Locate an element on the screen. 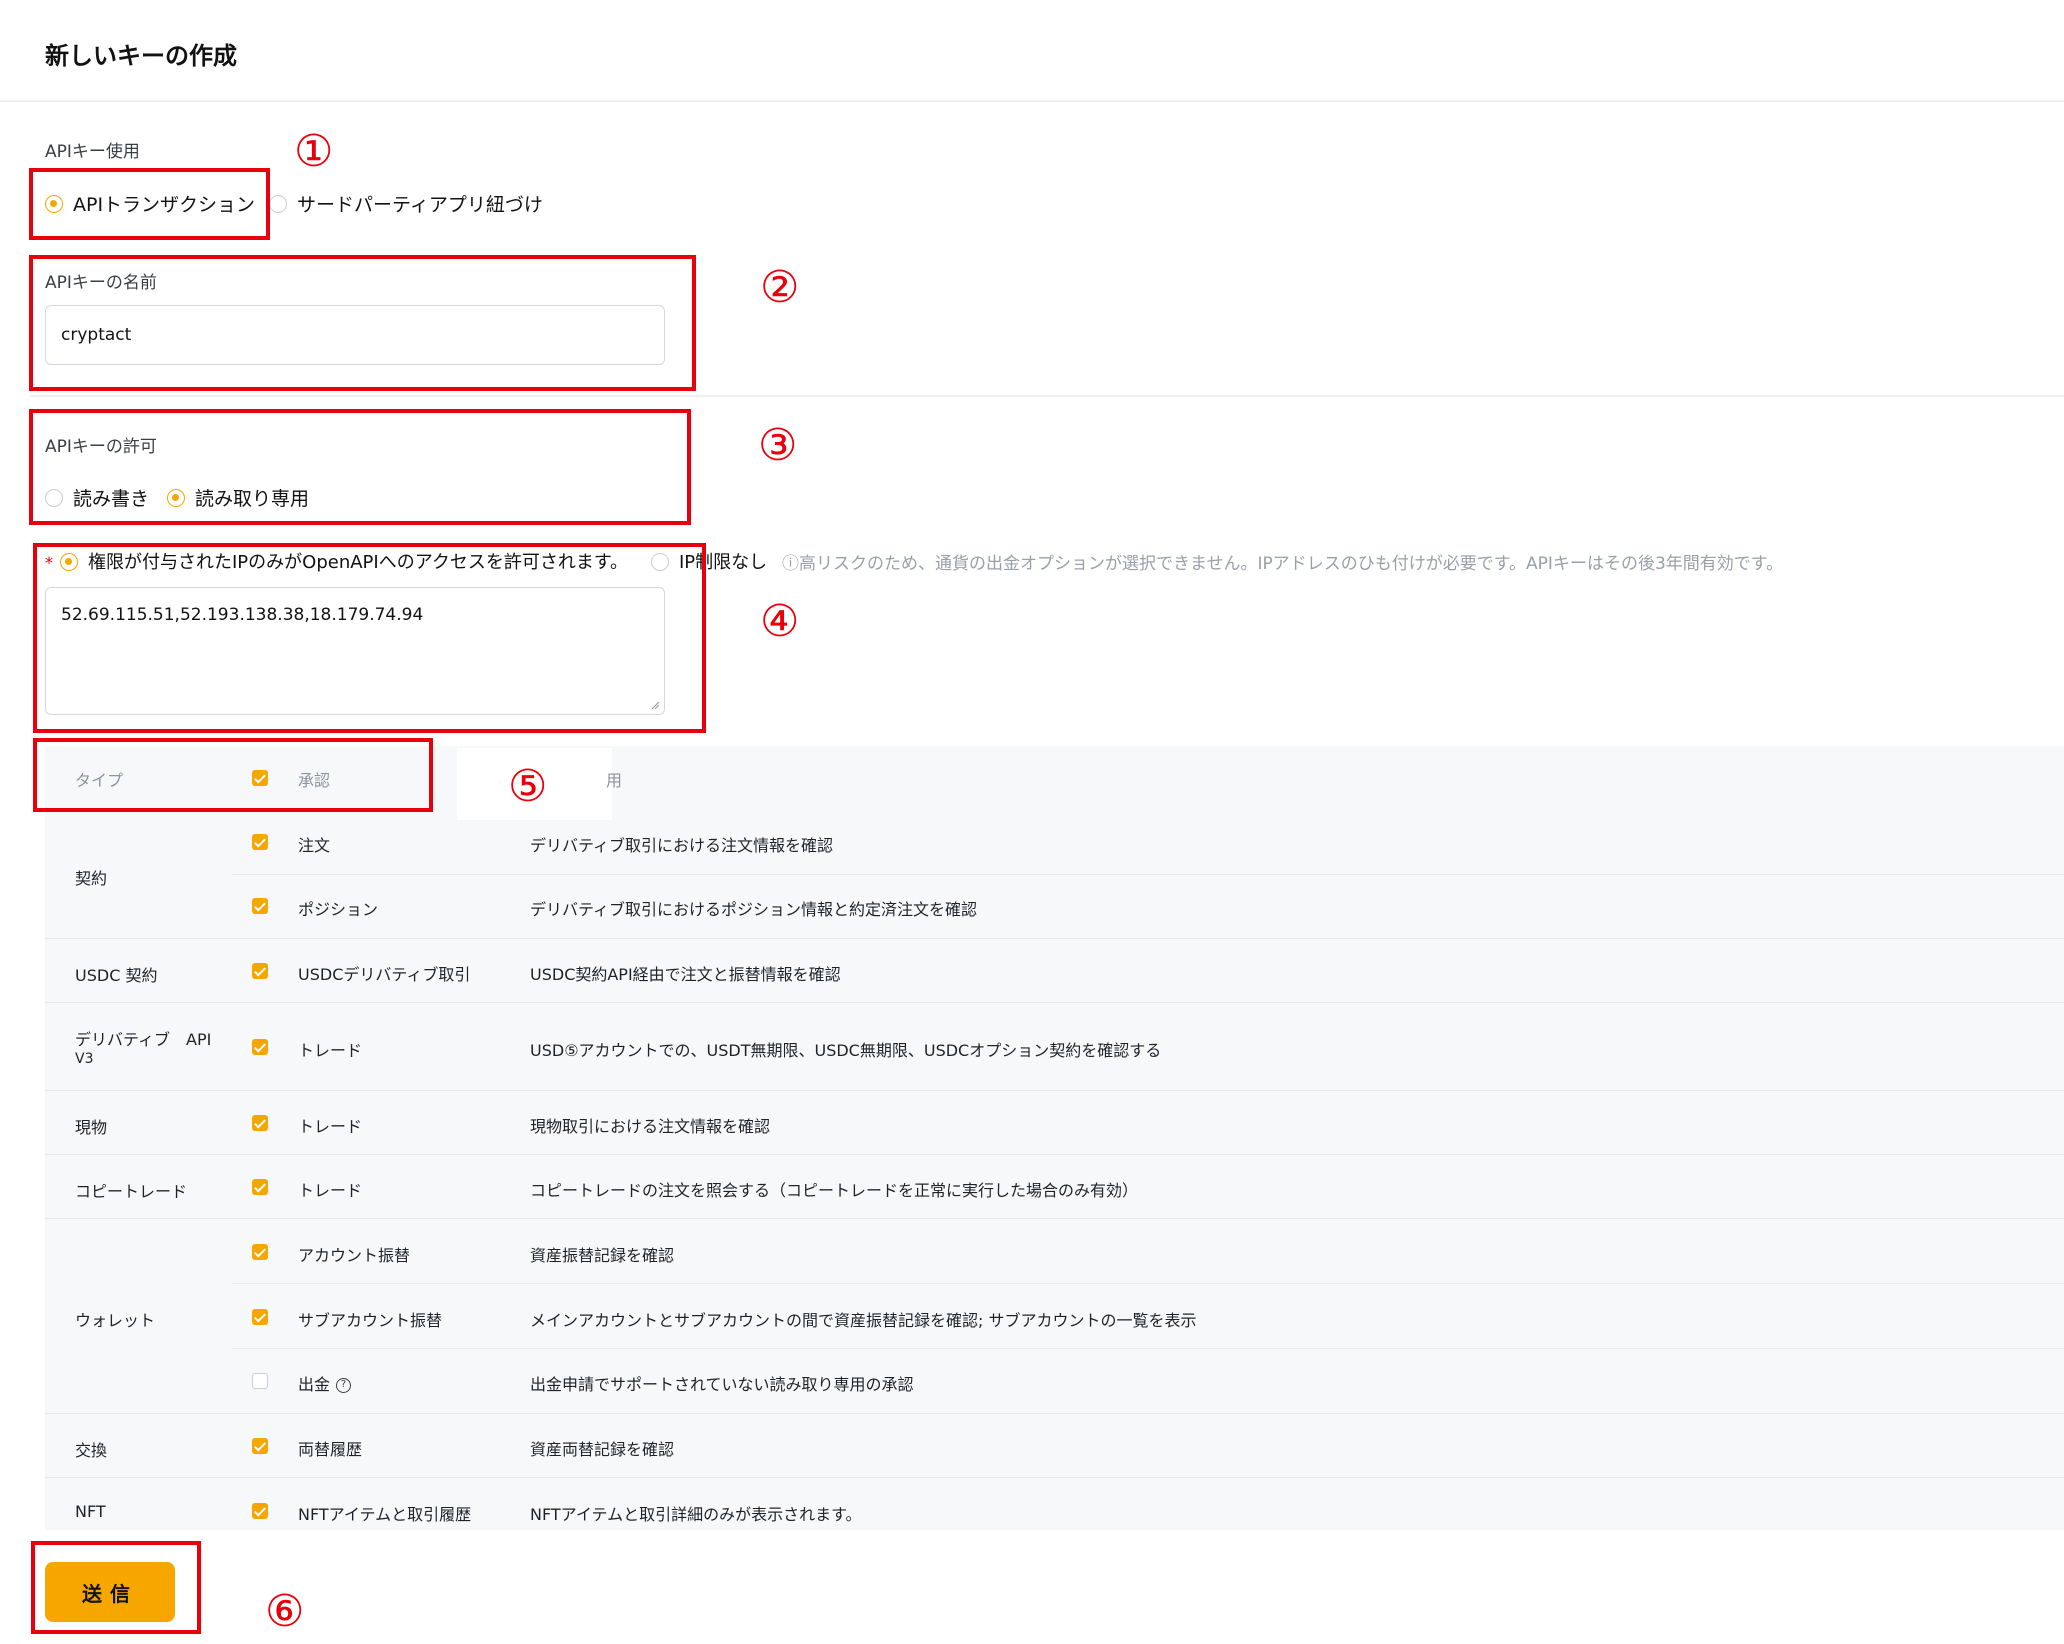 The height and width of the screenshot is (1644, 2064). type-derivatives-api-version: V3 is located at coordinates (84, 1059).